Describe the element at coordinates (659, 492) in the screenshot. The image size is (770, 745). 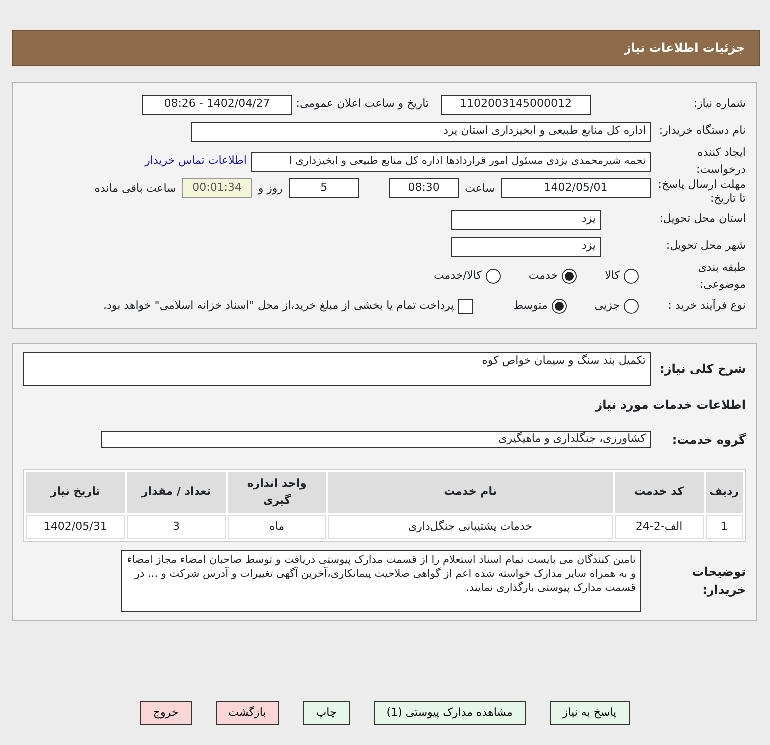
I see `column-header: کد خدمت` at that location.